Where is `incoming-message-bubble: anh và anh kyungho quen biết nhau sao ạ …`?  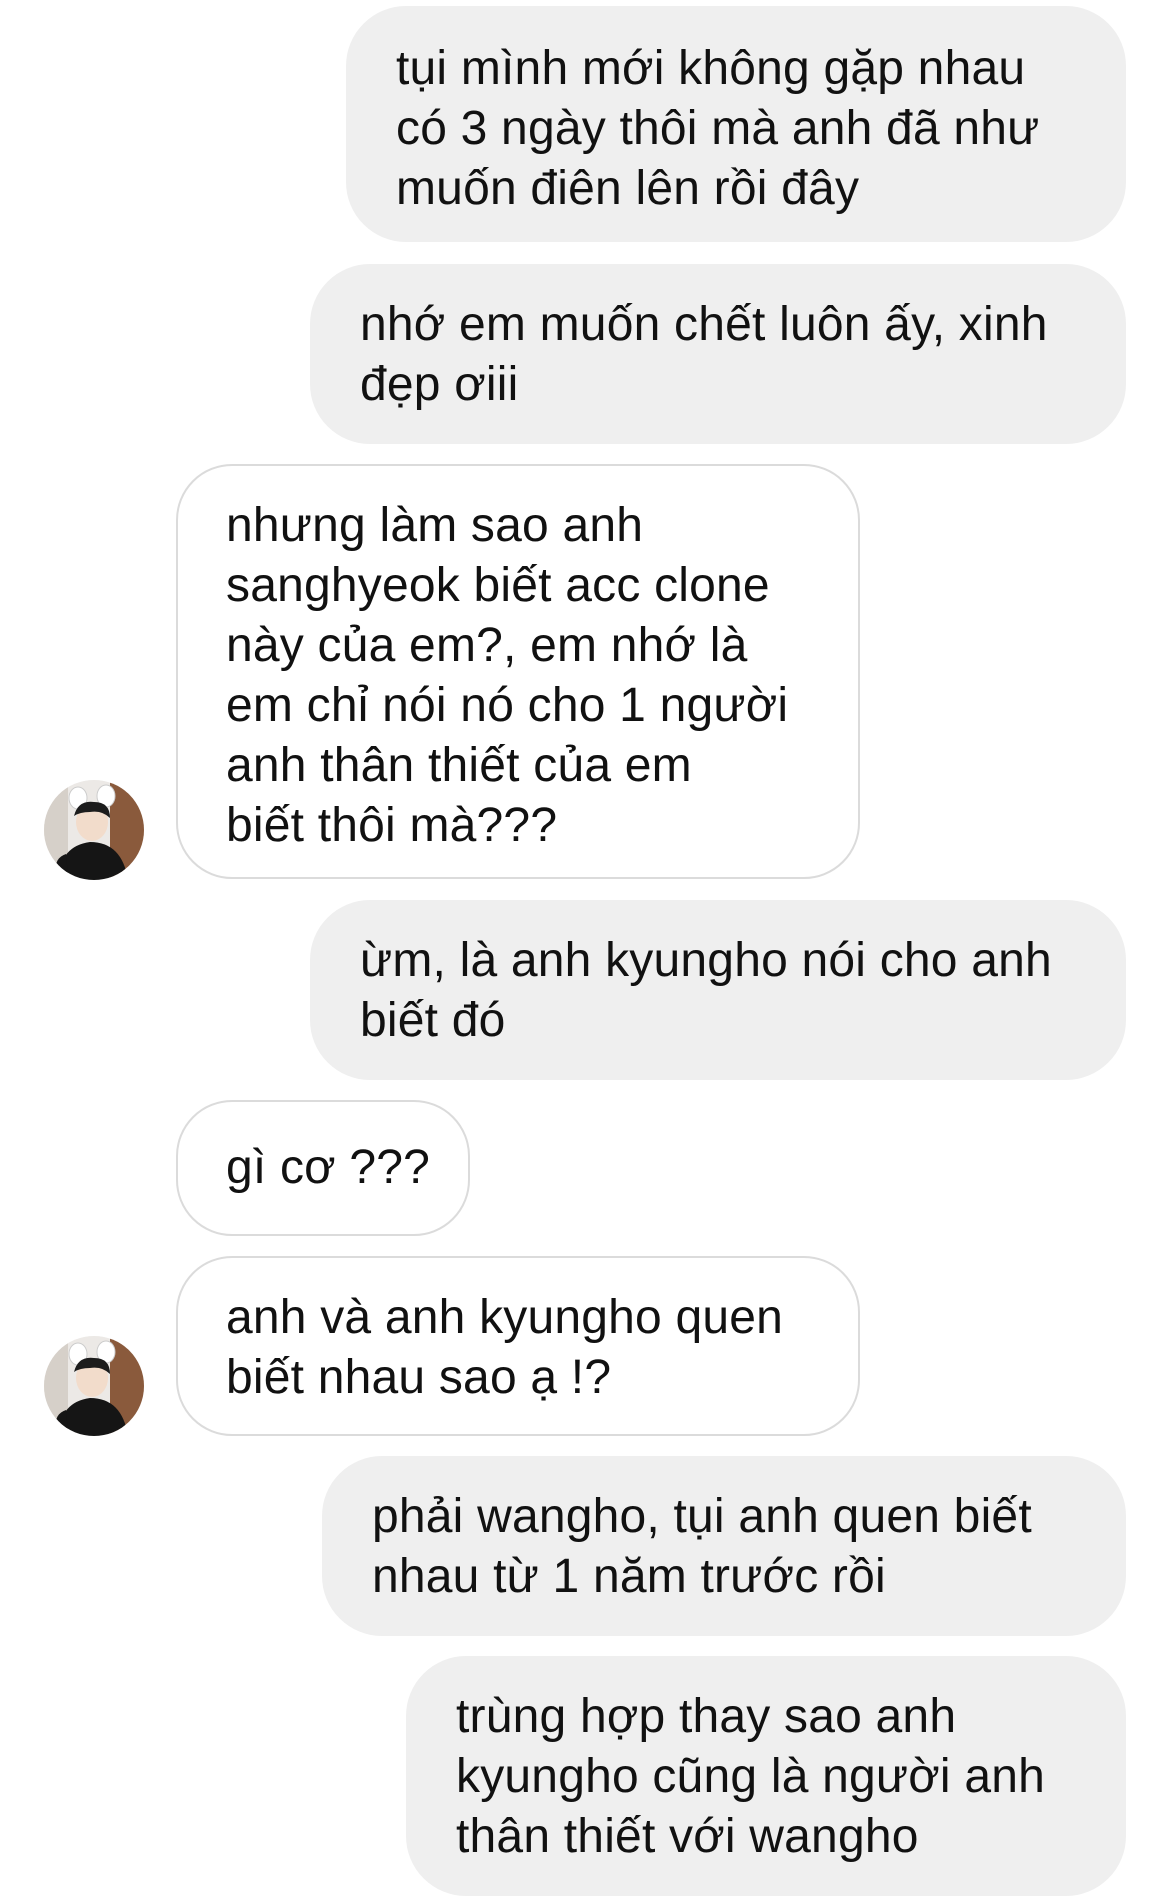 incoming-message-bubble: anh và anh kyungho quen biết nhau sao ạ … is located at coordinates (518, 1346).